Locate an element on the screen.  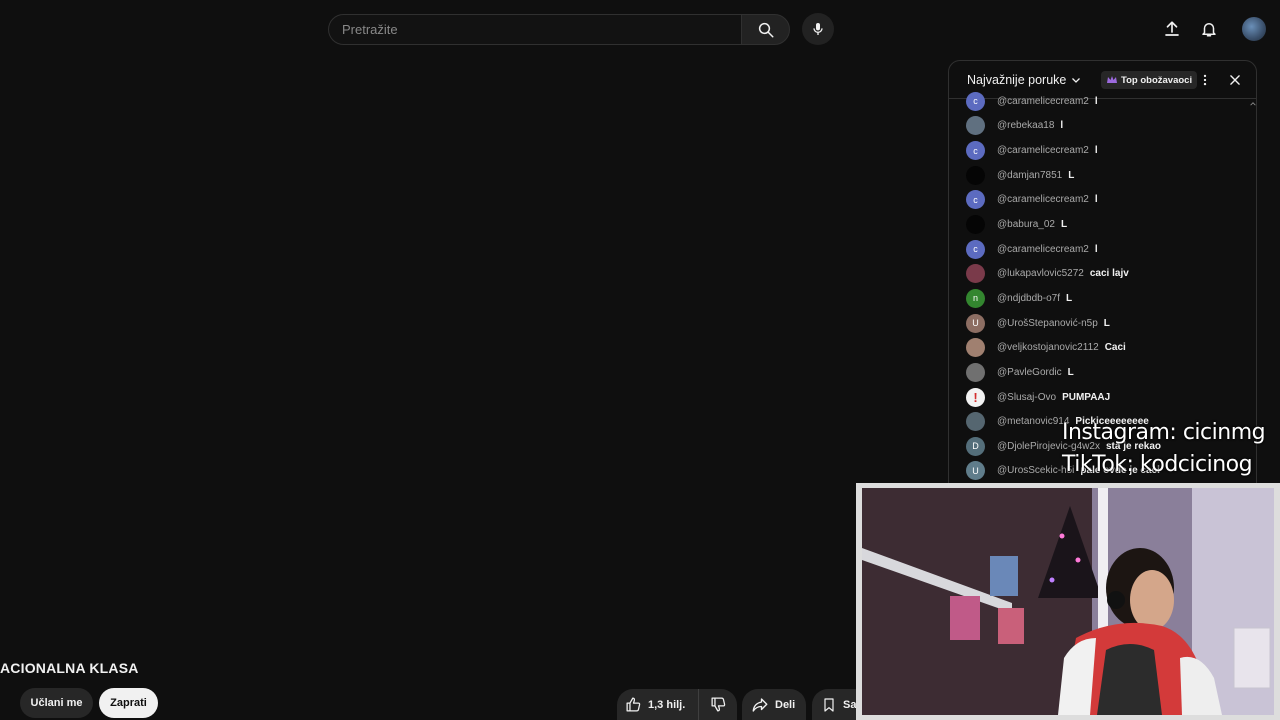
chat-author-name: @damjan7851 is located at coordinates (1029, 175).